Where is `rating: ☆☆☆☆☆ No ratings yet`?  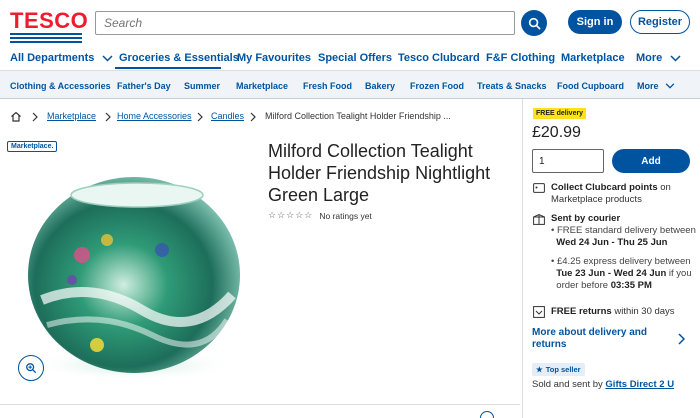 rating: ☆☆☆☆☆ No ratings yet is located at coordinates (320, 215).